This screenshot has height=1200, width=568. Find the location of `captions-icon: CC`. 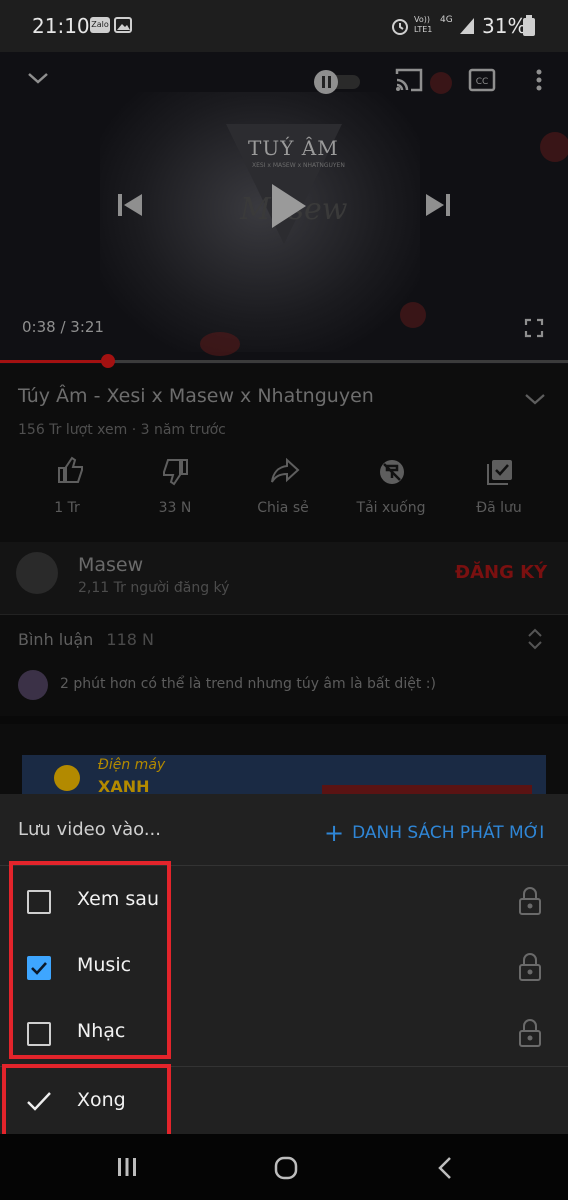

captions-icon: CC is located at coordinates (482, 80).